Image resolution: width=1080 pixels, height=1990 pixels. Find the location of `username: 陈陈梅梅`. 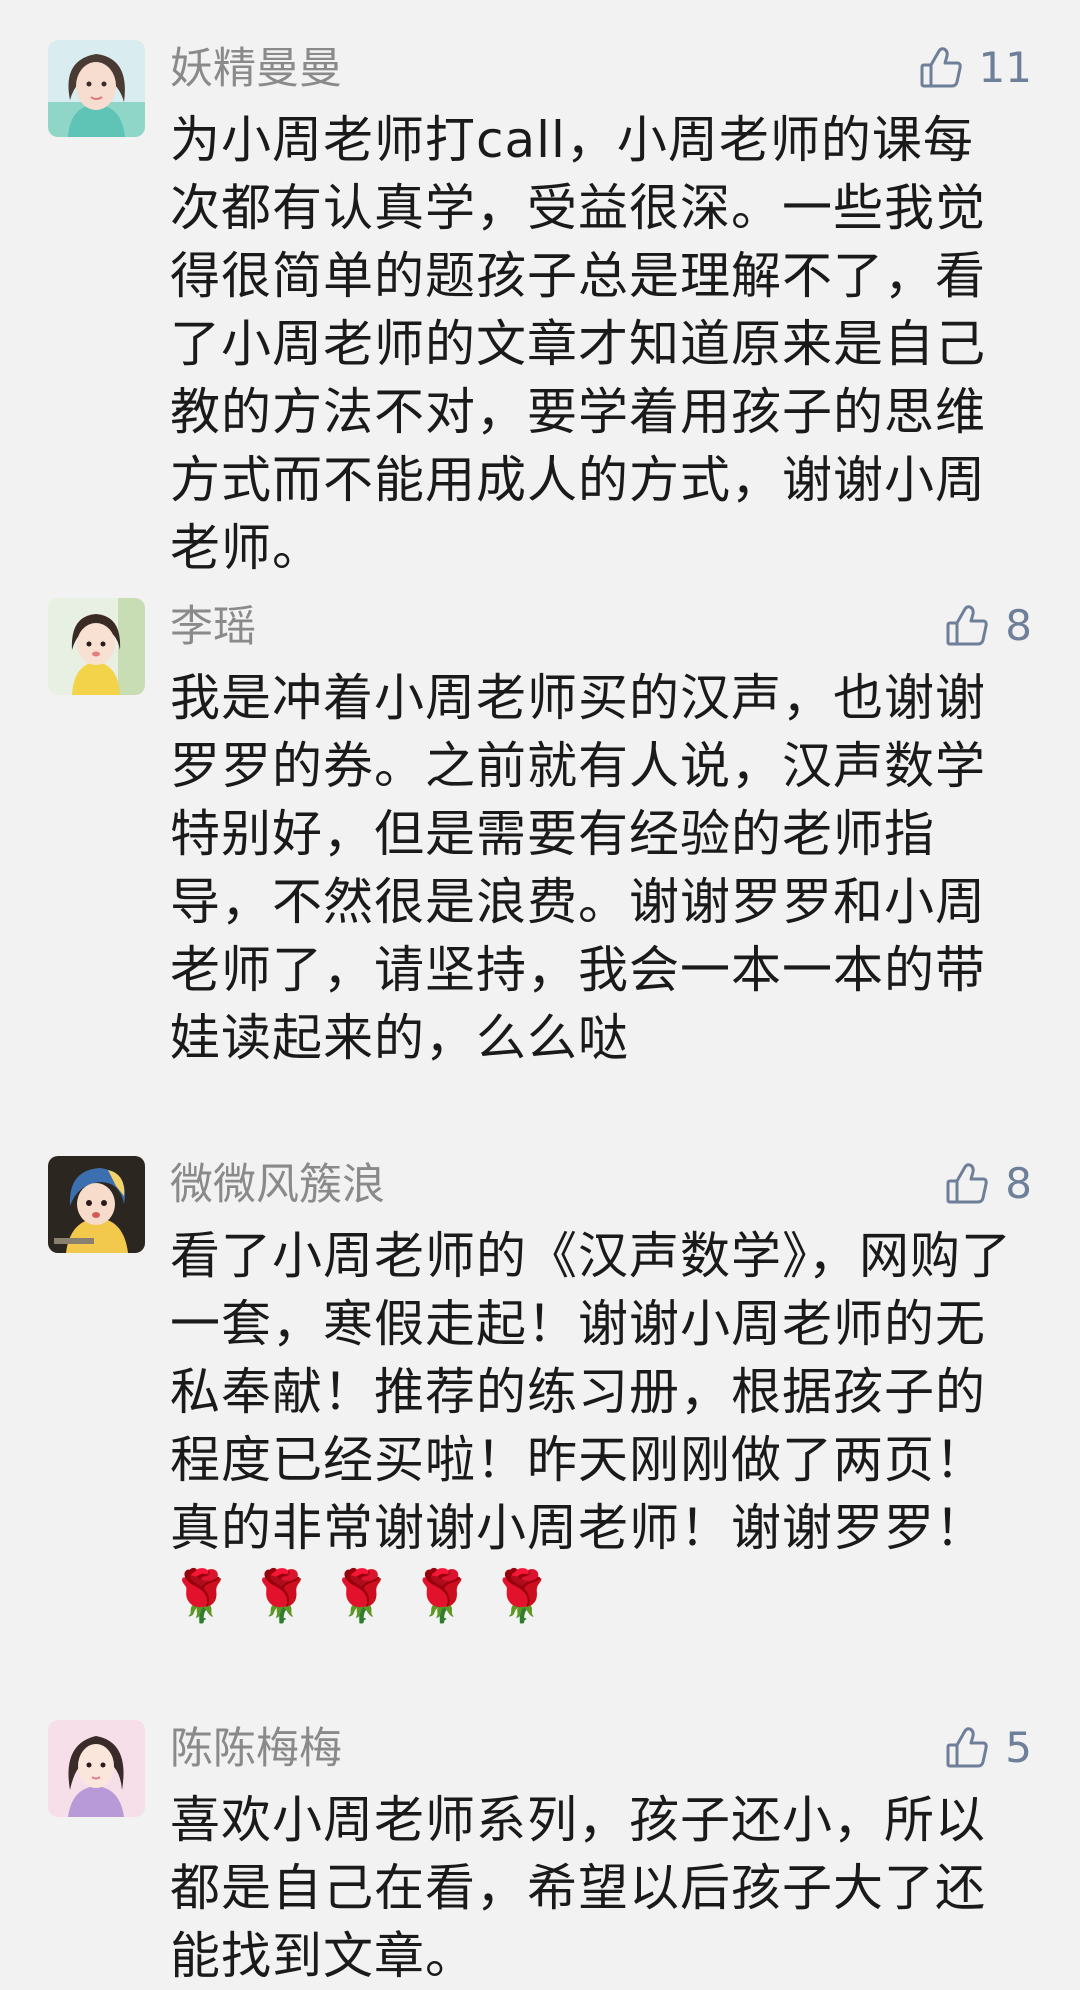

username: 陈陈梅梅 is located at coordinates (256, 1749).